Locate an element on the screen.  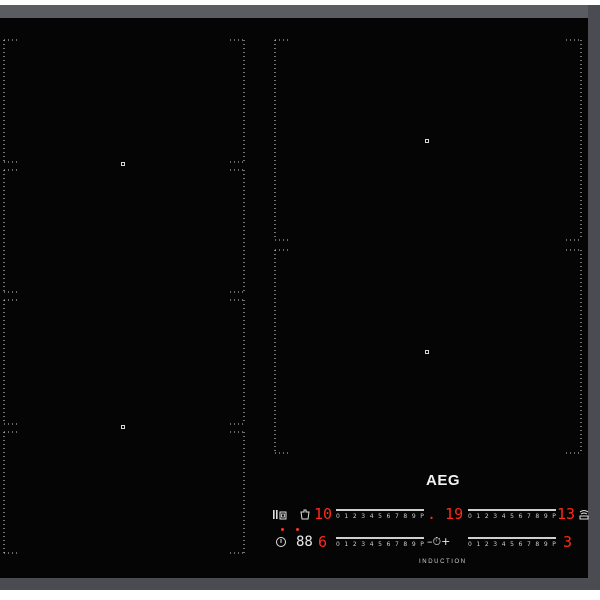
power-icon is located at coordinates (281, 542).